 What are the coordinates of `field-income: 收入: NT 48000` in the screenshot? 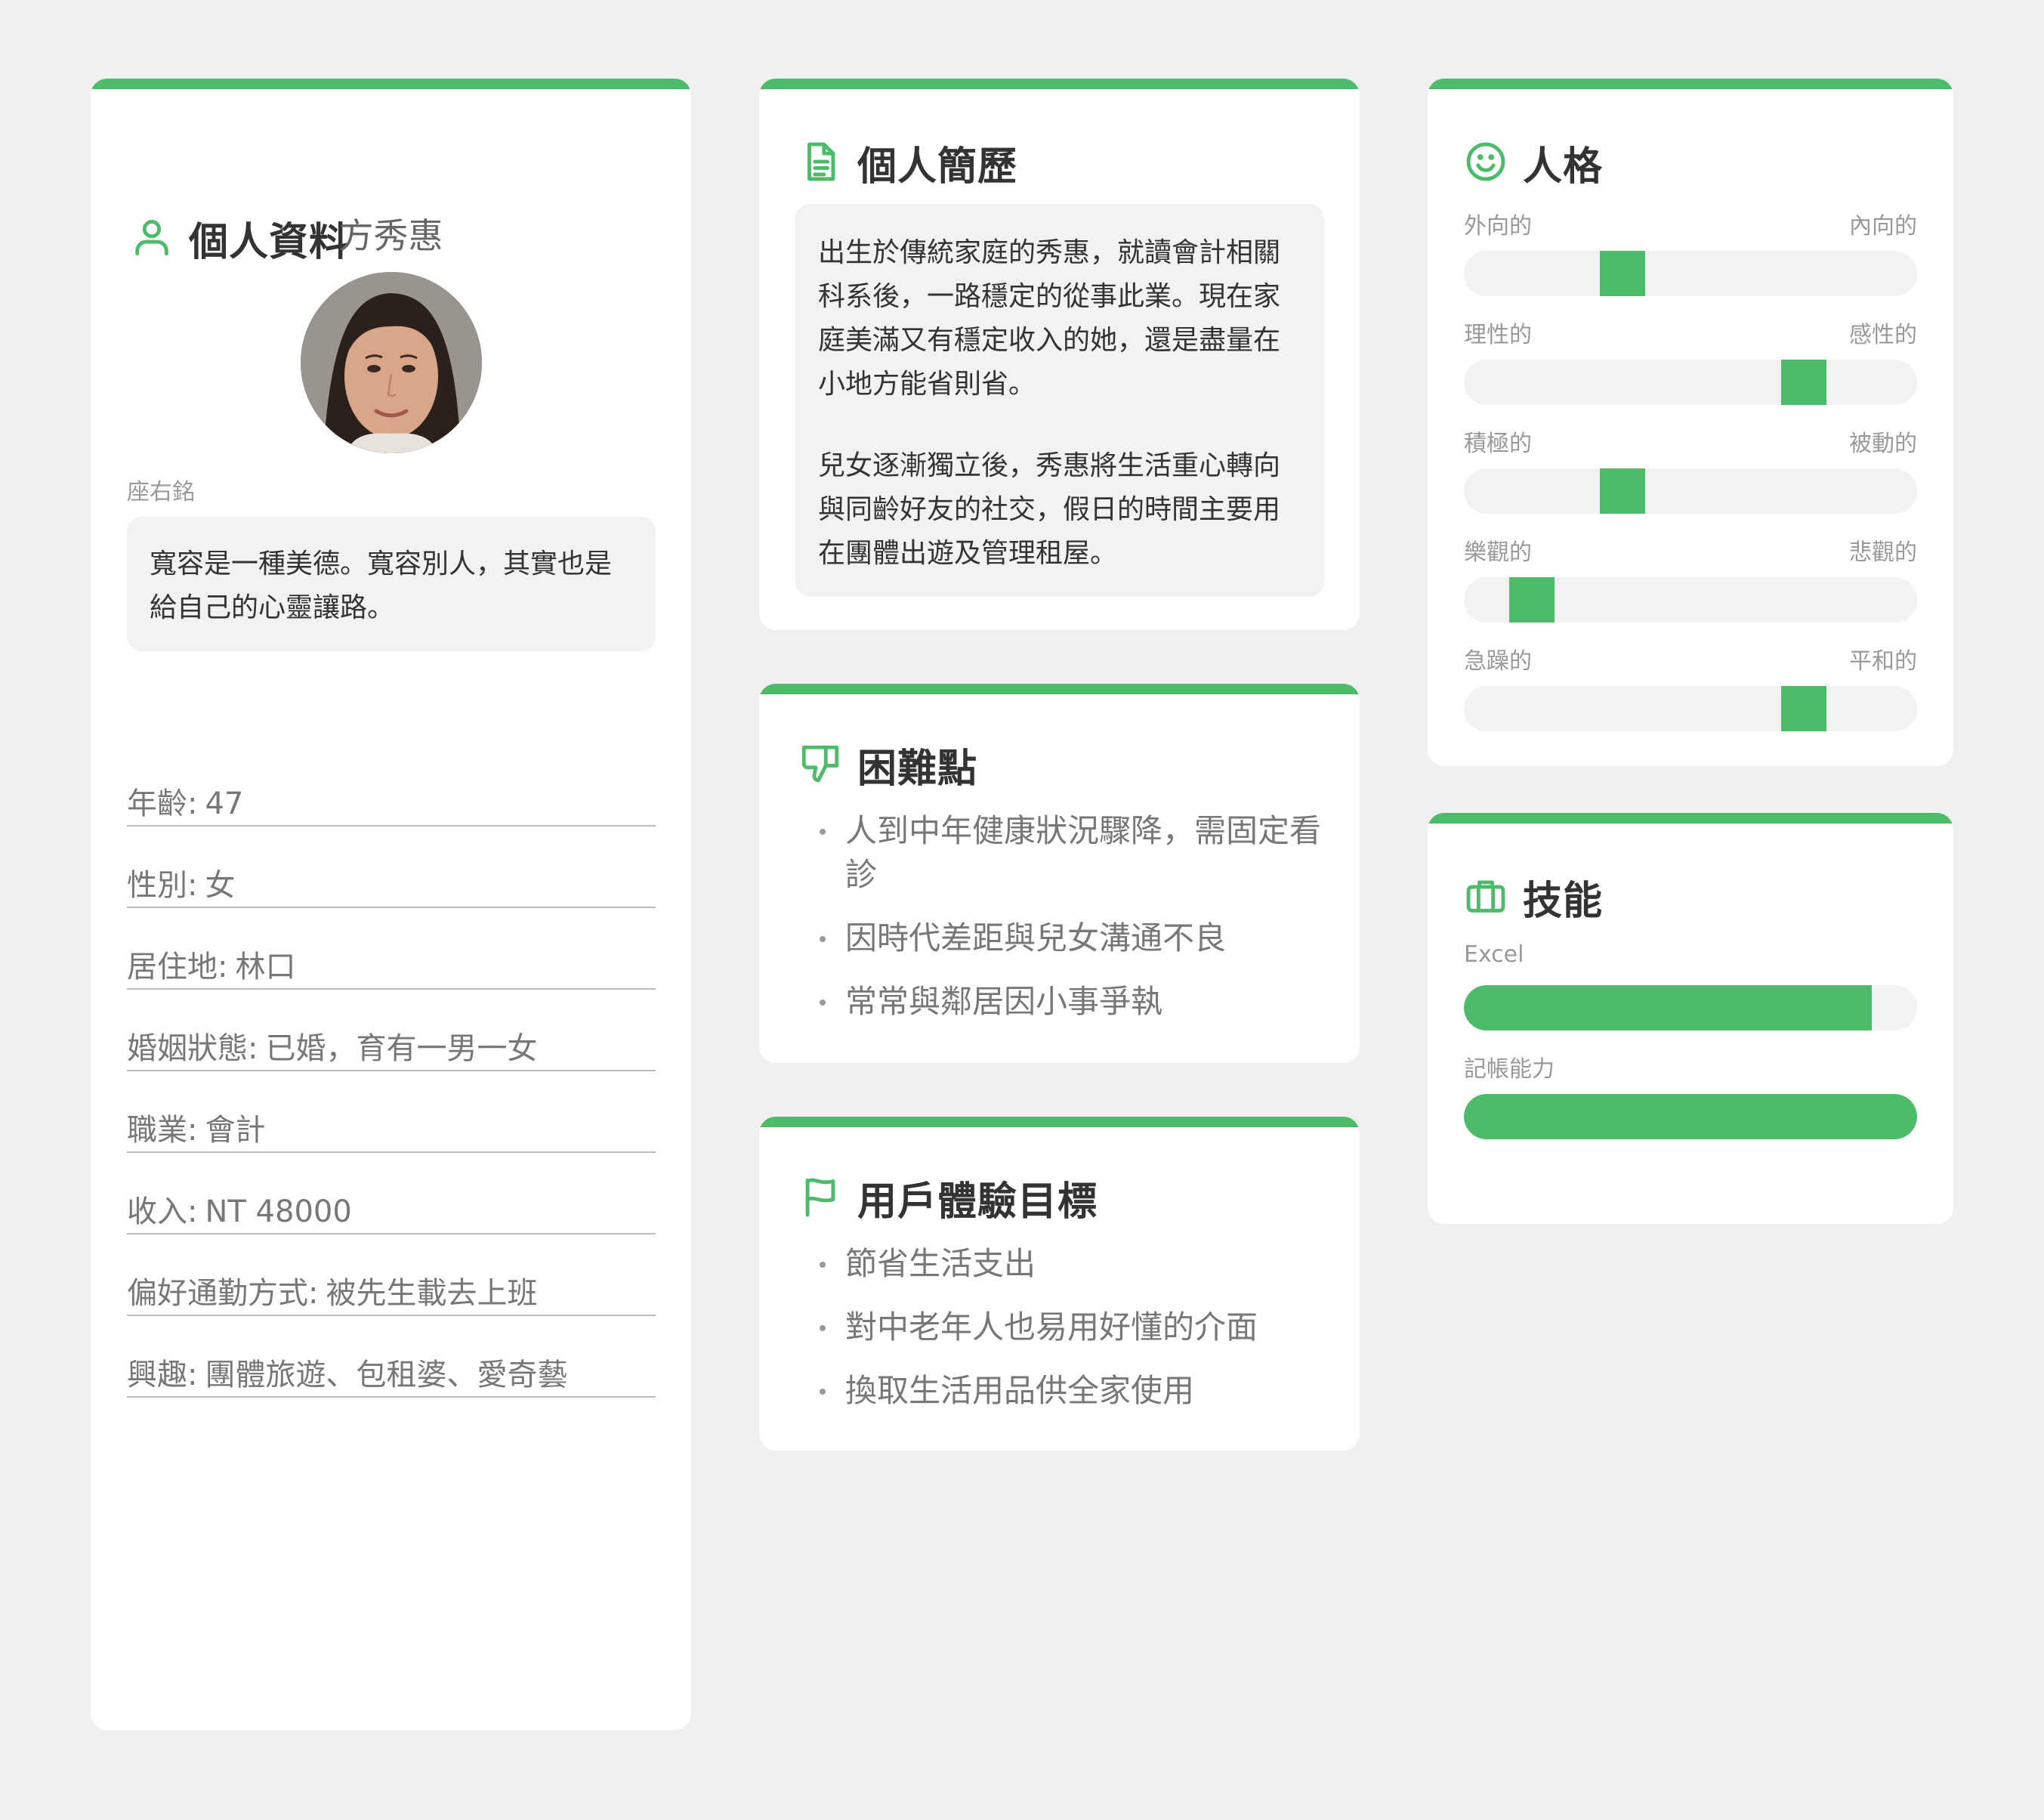 It's located at (391, 1212).